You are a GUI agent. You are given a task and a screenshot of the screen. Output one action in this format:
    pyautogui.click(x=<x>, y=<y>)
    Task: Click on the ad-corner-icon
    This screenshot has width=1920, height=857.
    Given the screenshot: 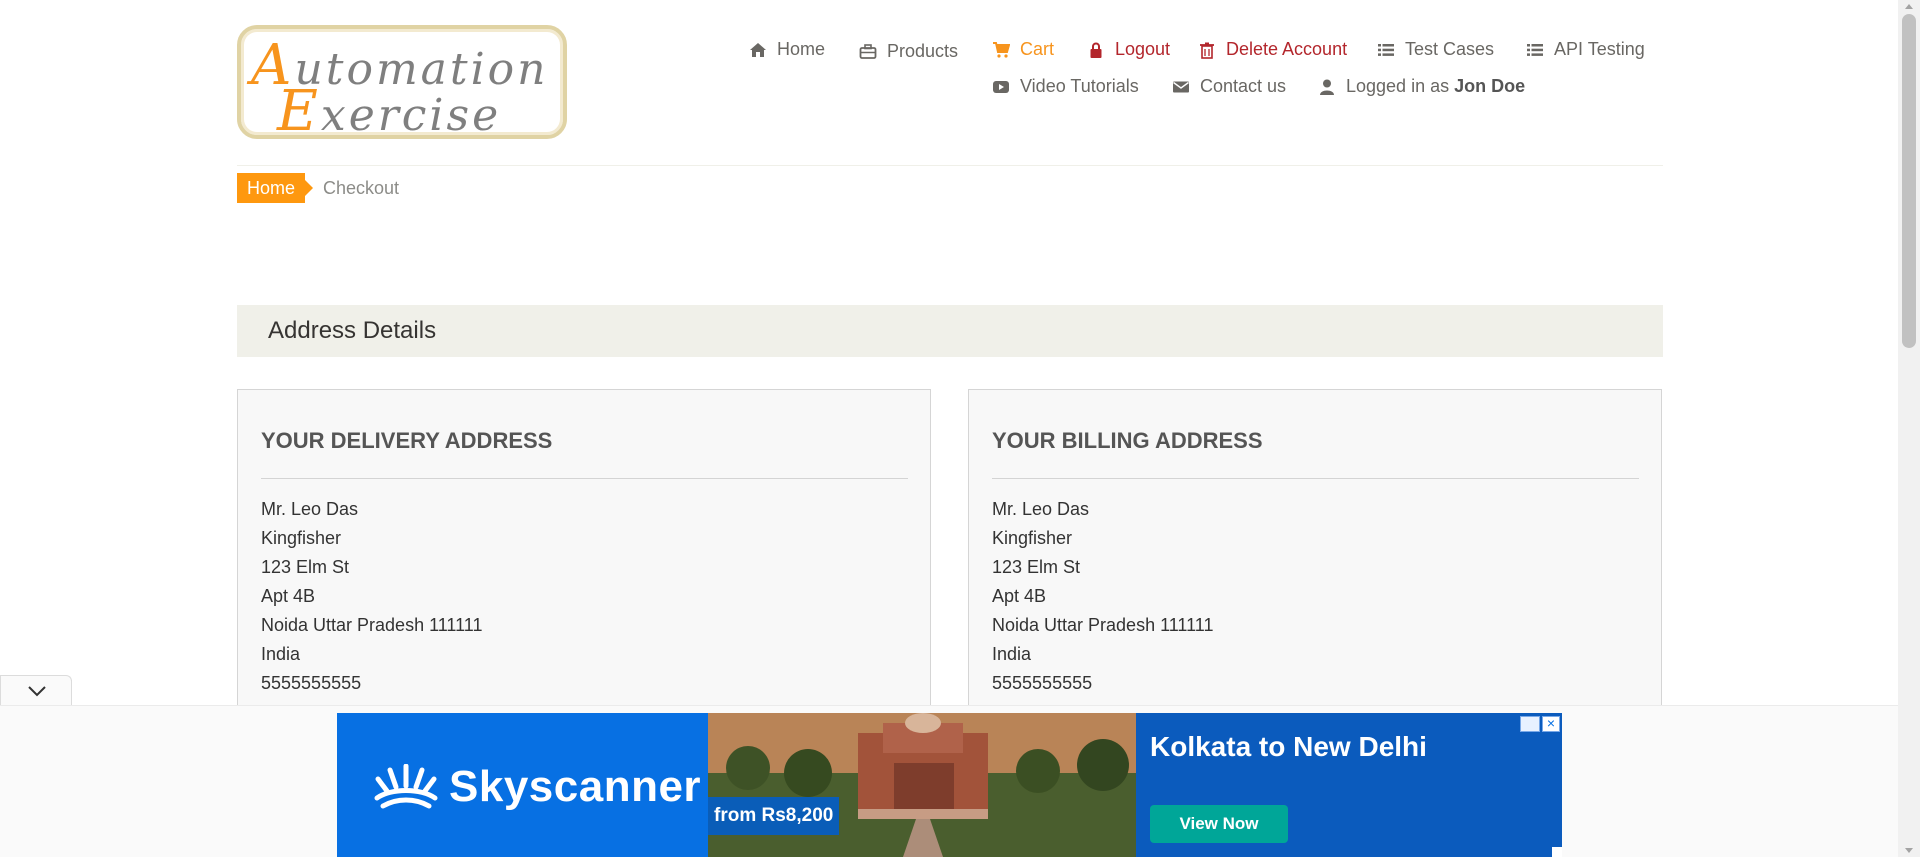 What is the action you would take?
    pyautogui.click(x=1557, y=852)
    